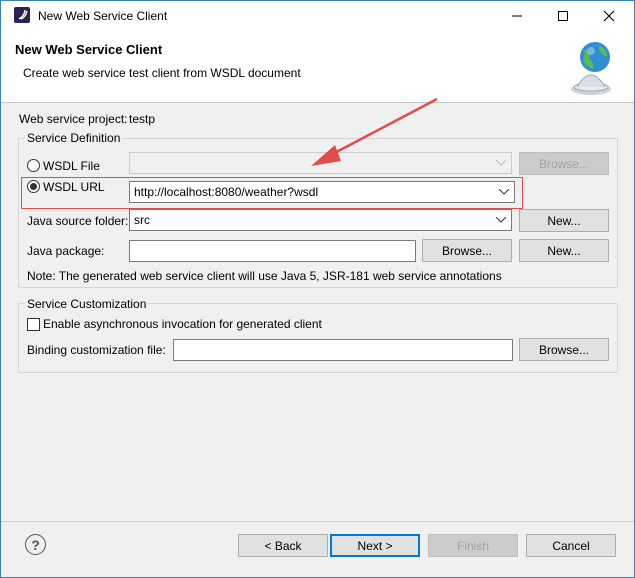  Describe the element at coordinates (89, 49) in the screenshot. I see `banner-title: New Web Service Client` at that location.